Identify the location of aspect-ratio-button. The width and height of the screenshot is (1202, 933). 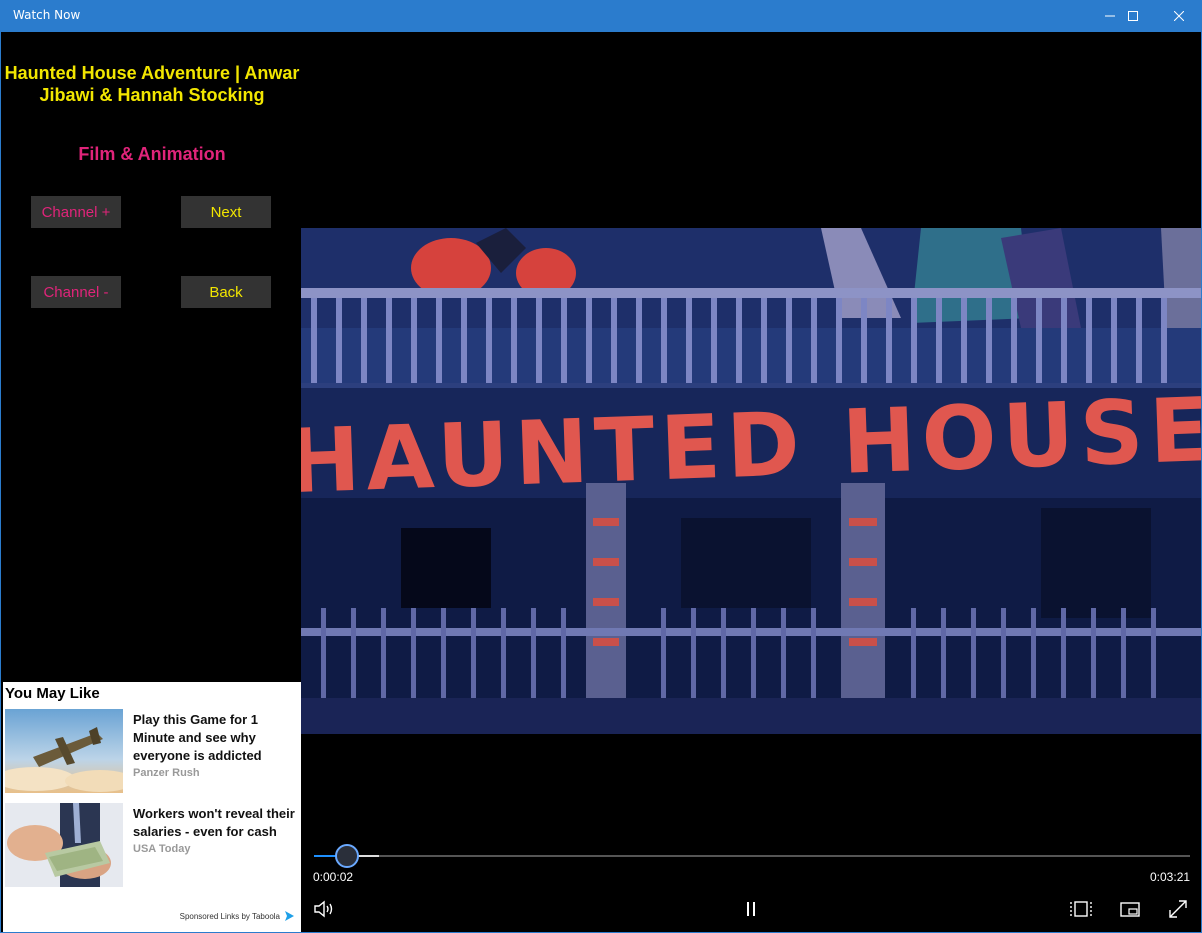
(1081, 909).